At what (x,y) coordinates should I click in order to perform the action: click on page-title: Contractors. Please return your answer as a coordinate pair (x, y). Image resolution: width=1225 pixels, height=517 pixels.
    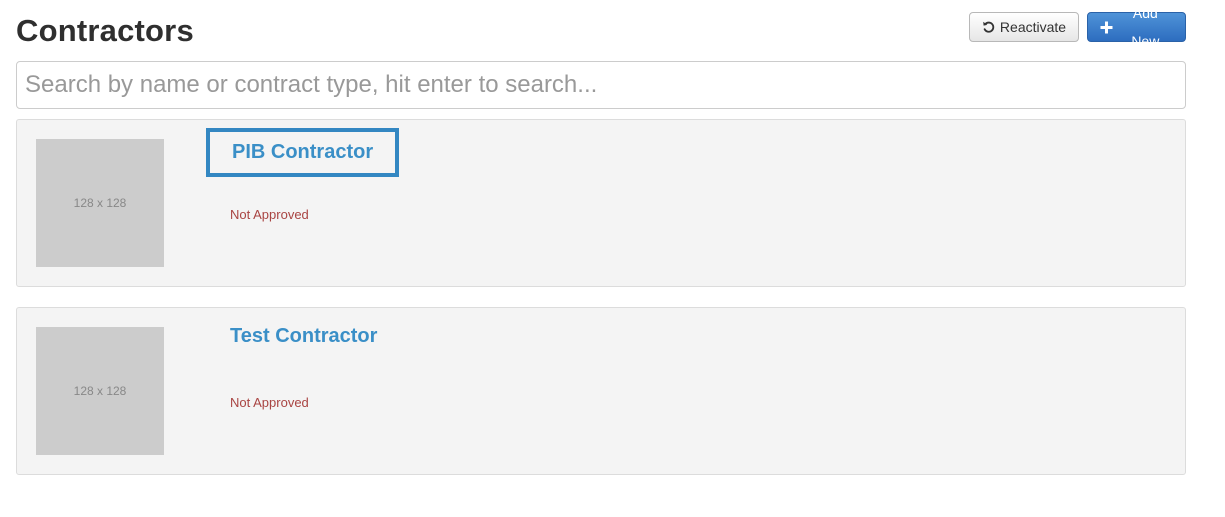
    Looking at the image, I should click on (105, 30).